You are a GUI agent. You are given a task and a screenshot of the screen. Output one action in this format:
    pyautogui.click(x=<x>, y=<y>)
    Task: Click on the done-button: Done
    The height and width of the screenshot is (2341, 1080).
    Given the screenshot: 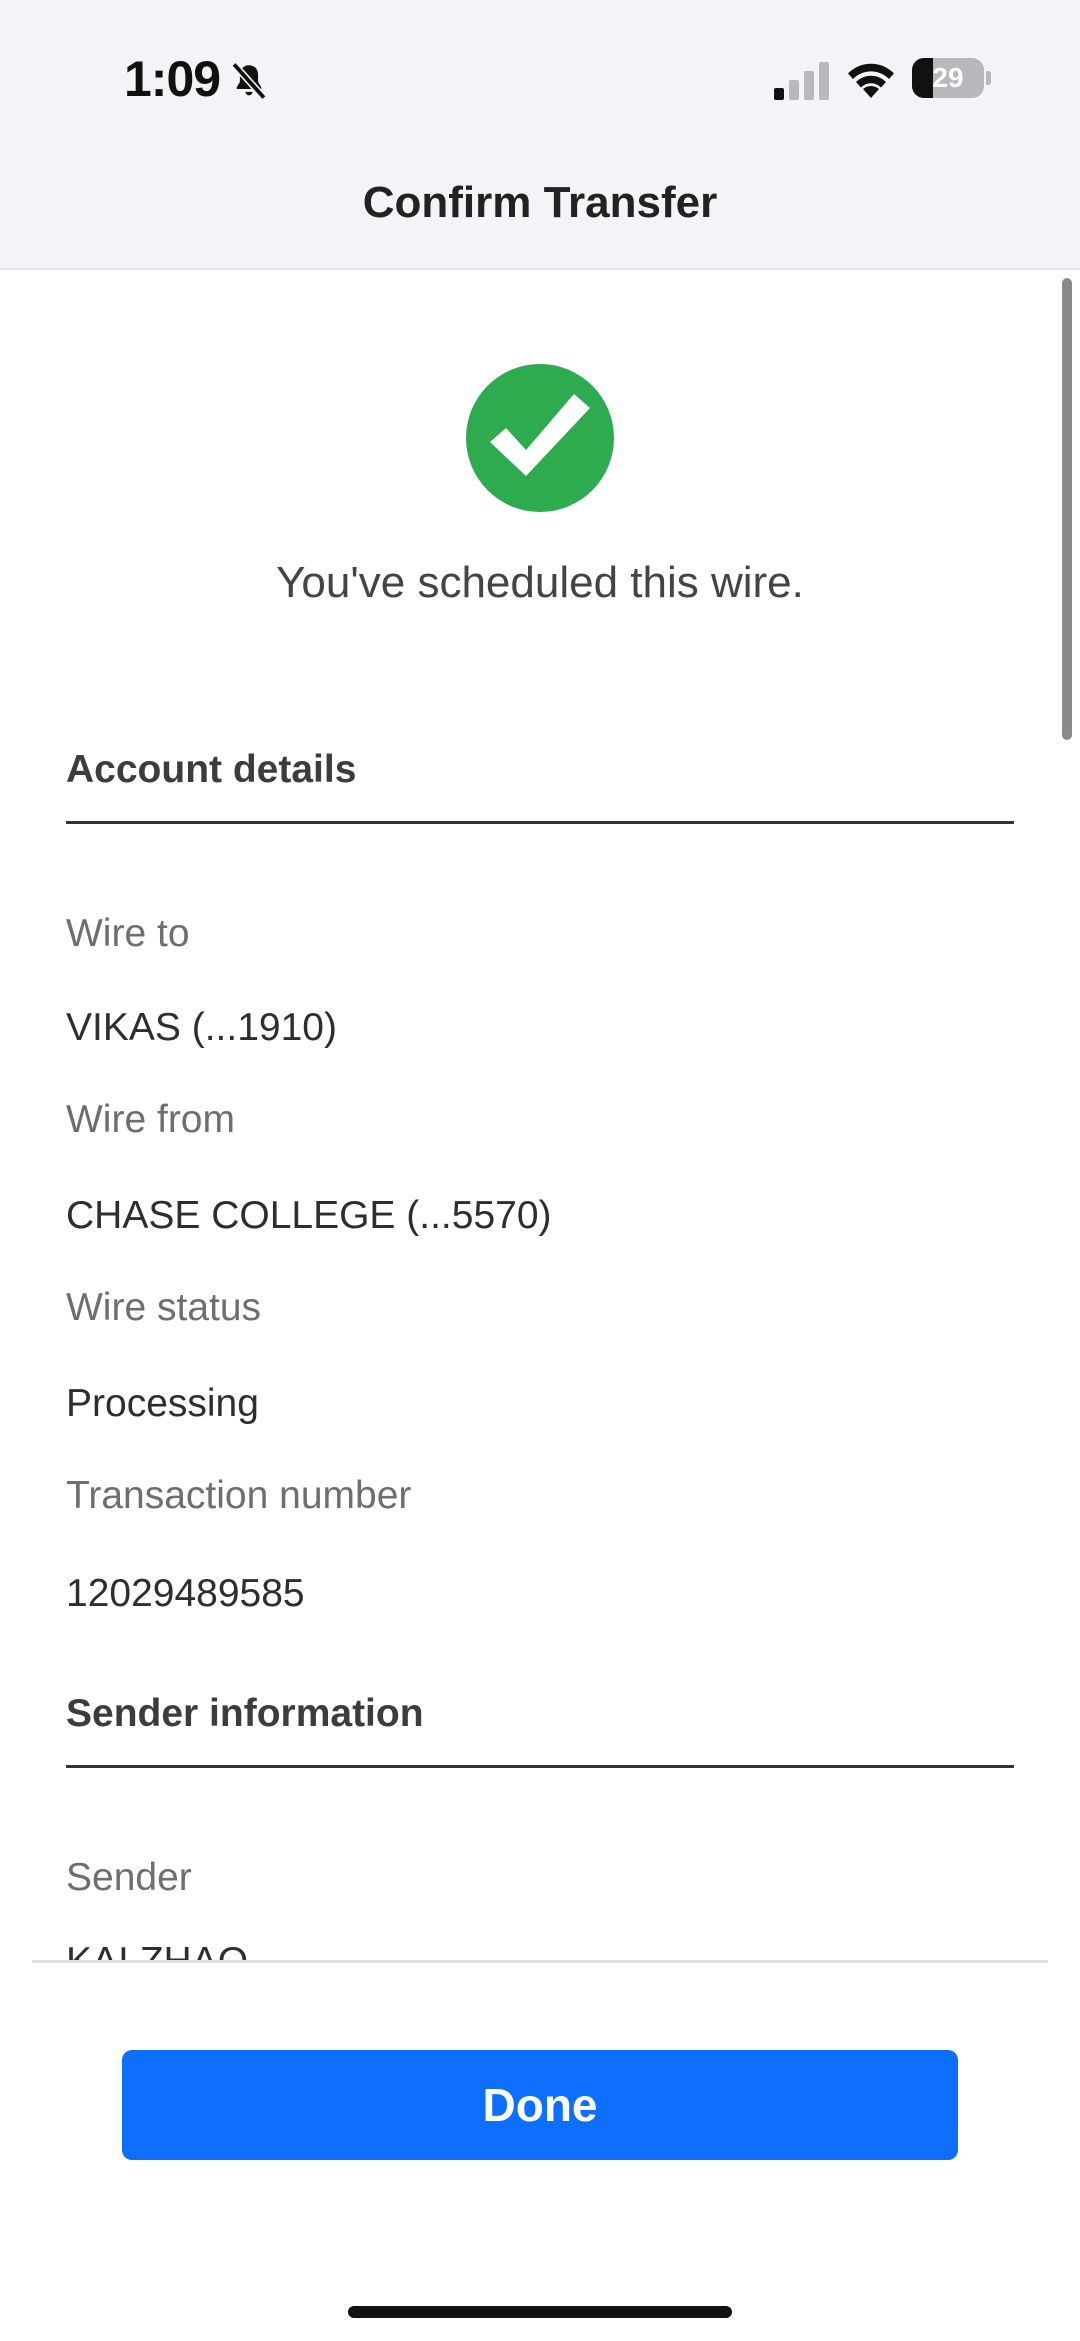 What is the action you would take?
    pyautogui.click(x=540, y=2105)
    